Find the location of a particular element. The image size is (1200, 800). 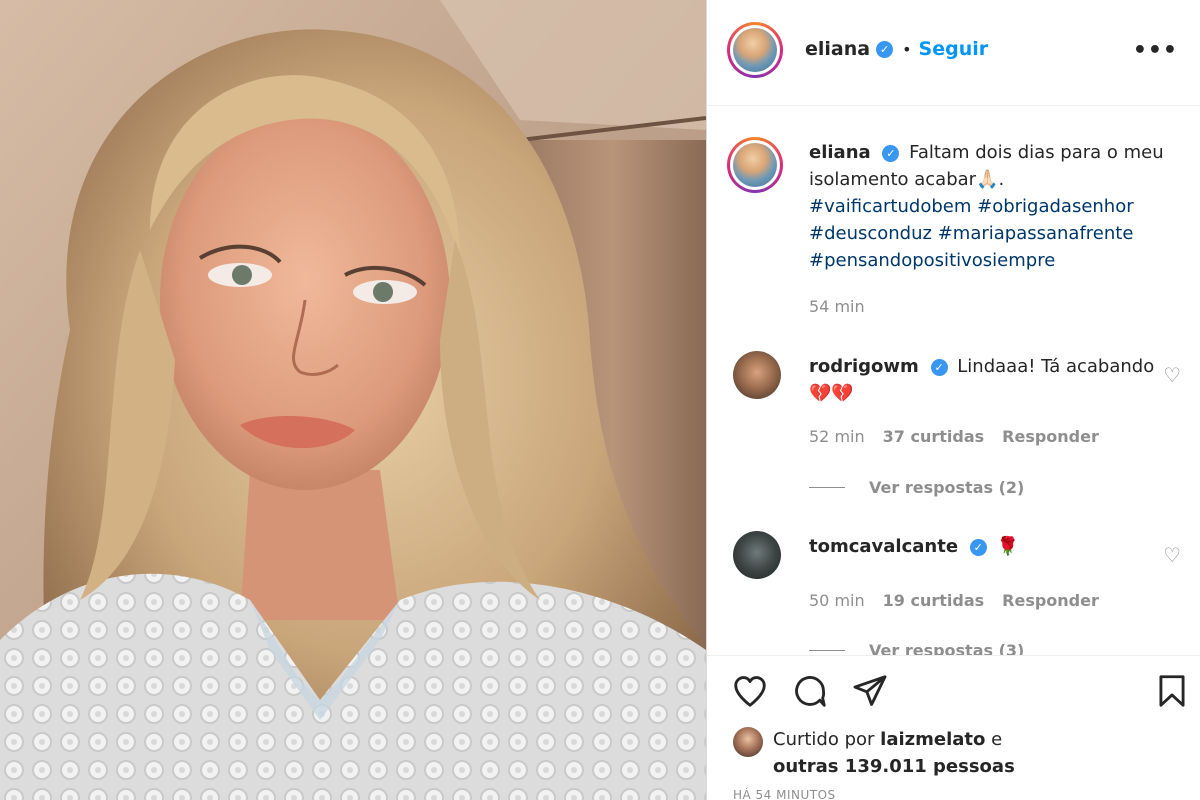

liked-by-suffix: e is located at coordinates (997, 739).